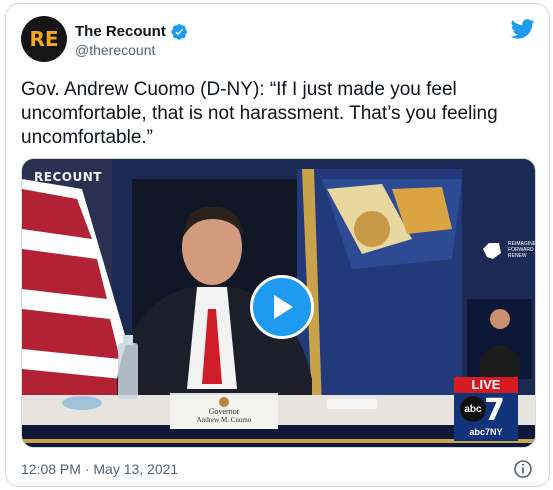 The height and width of the screenshot is (490, 553). I want to click on svg-text: RE, so click(43, 39).